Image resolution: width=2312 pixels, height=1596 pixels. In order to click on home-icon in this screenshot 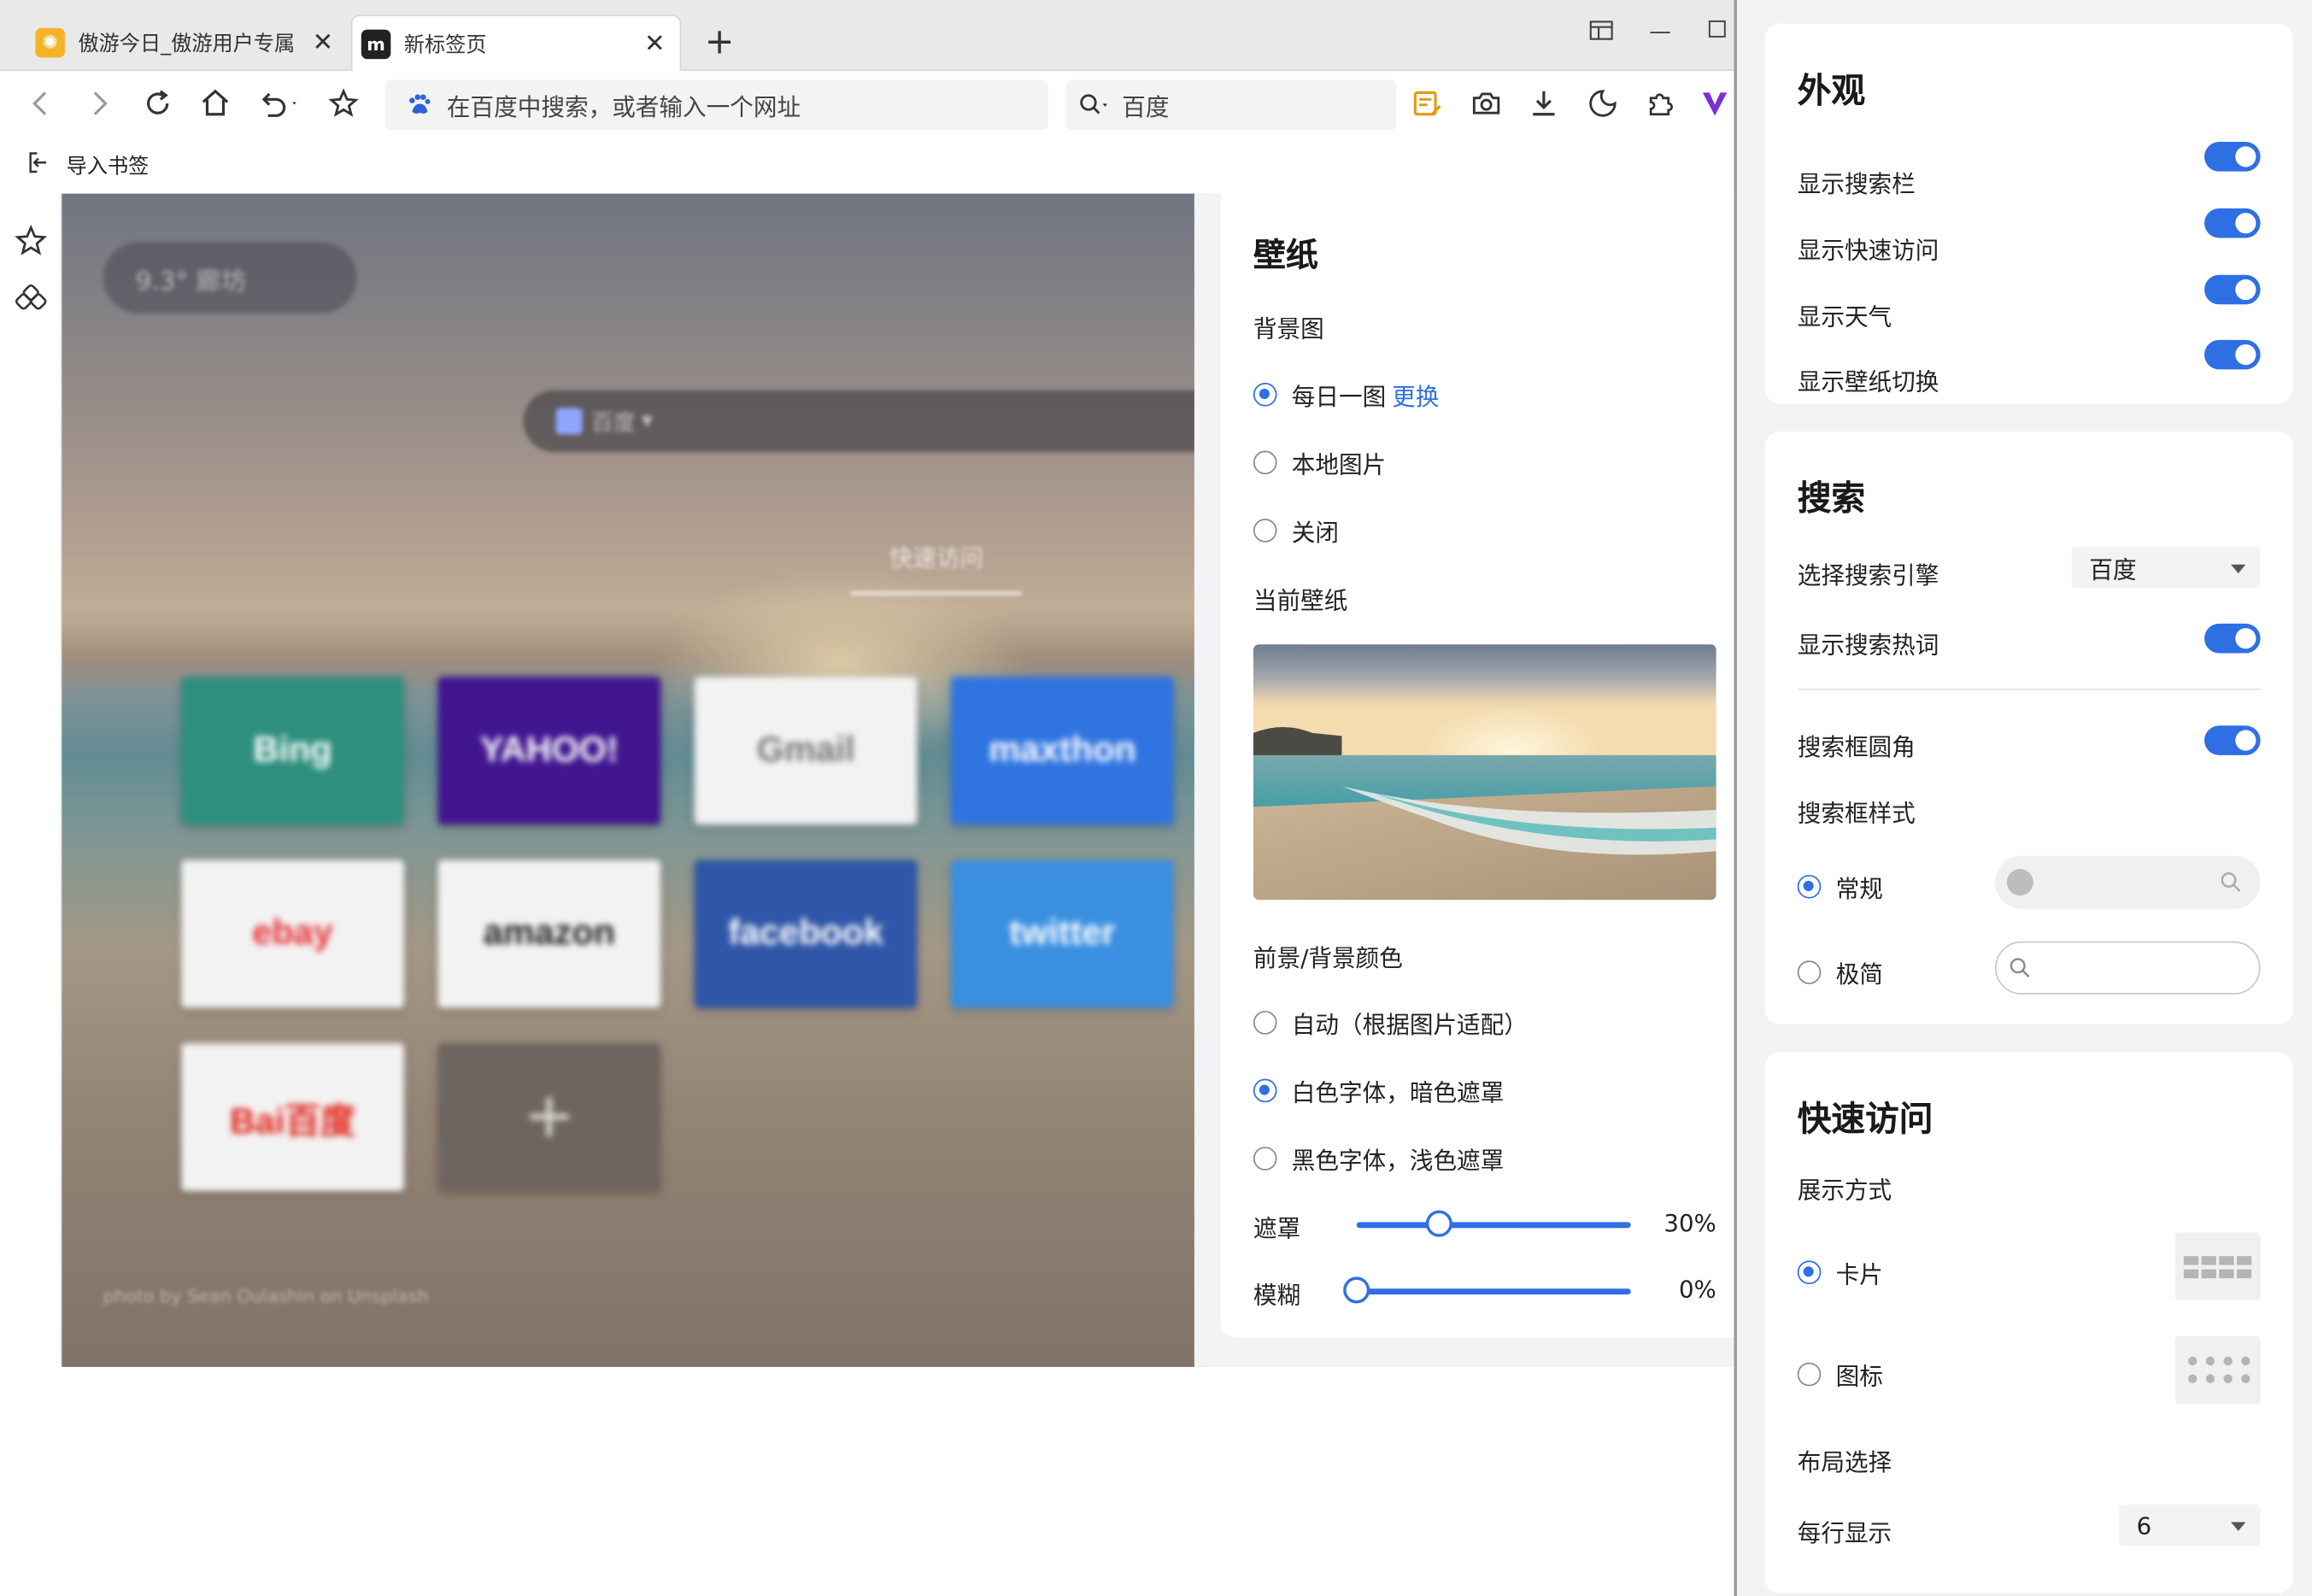, I will do `click(216, 104)`.